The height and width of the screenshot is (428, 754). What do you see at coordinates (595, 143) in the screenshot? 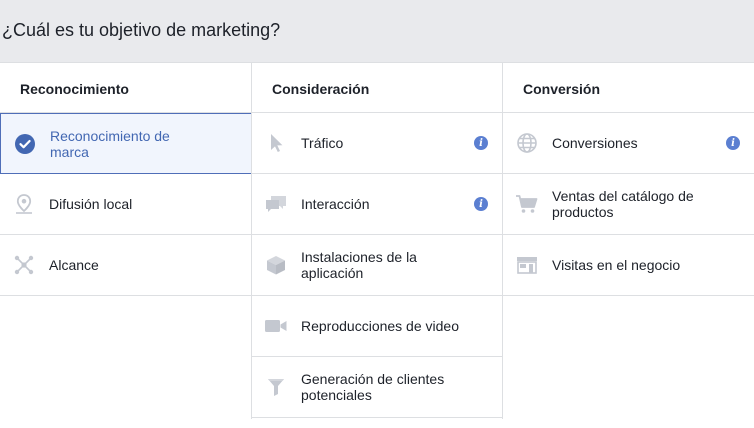
I see `objective-label: Conversiones` at bounding box center [595, 143].